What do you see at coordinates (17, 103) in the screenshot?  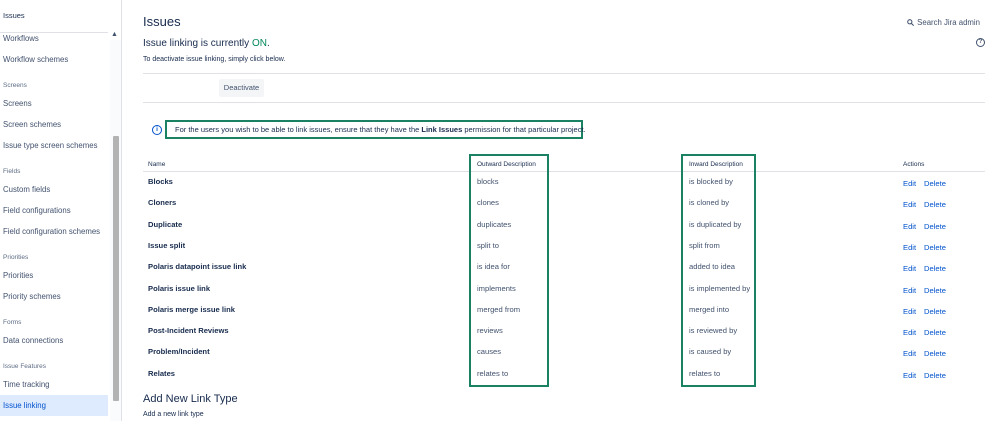 I see `sidebar-item-screens: Screens` at bounding box center [17, 103].